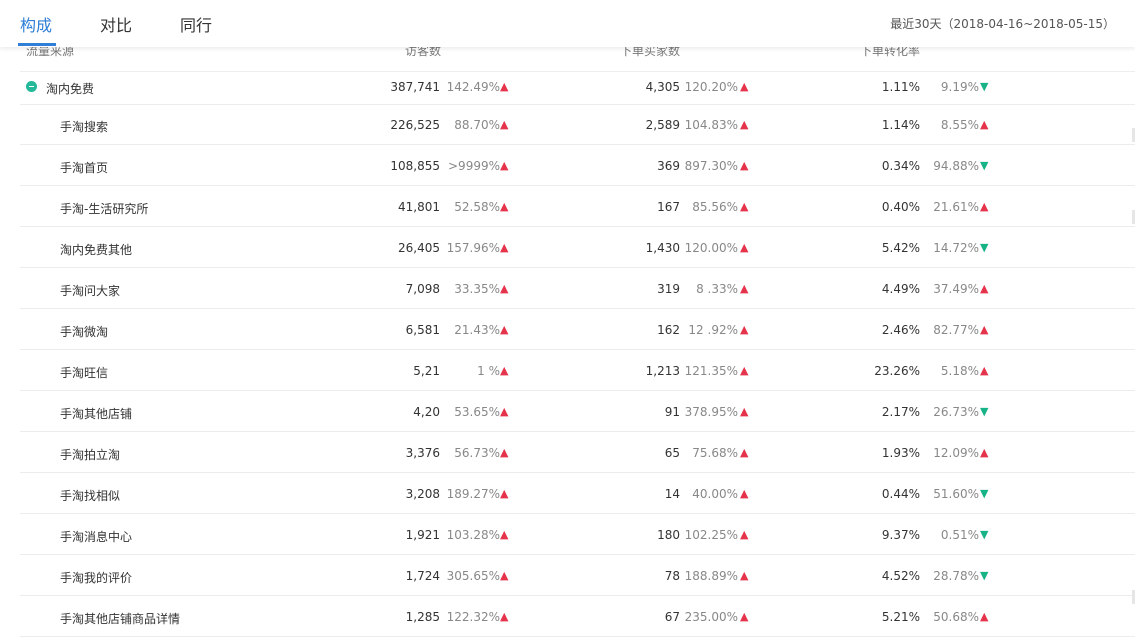 The height and width of the screenshot is (637, 1135). What do you see at coordinates (473, 87) in the screenshot?
I see `visitors-change: 142.49%` at bounding box center [473, 87].